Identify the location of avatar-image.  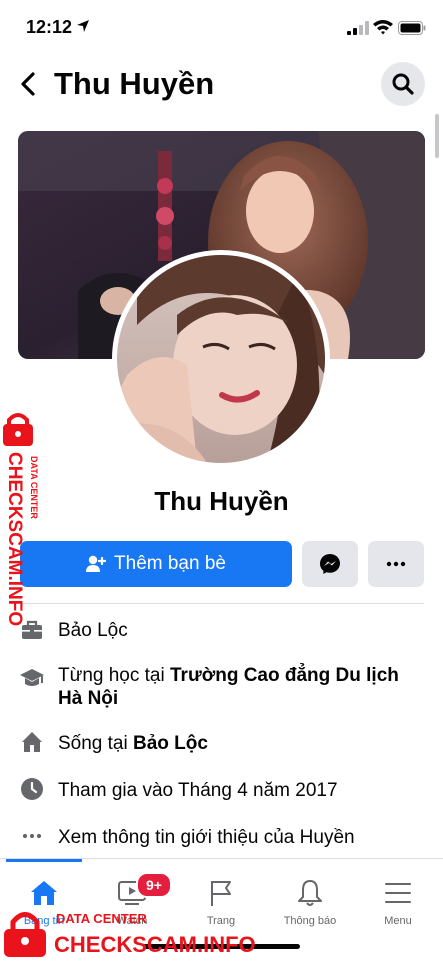
(221, 359).